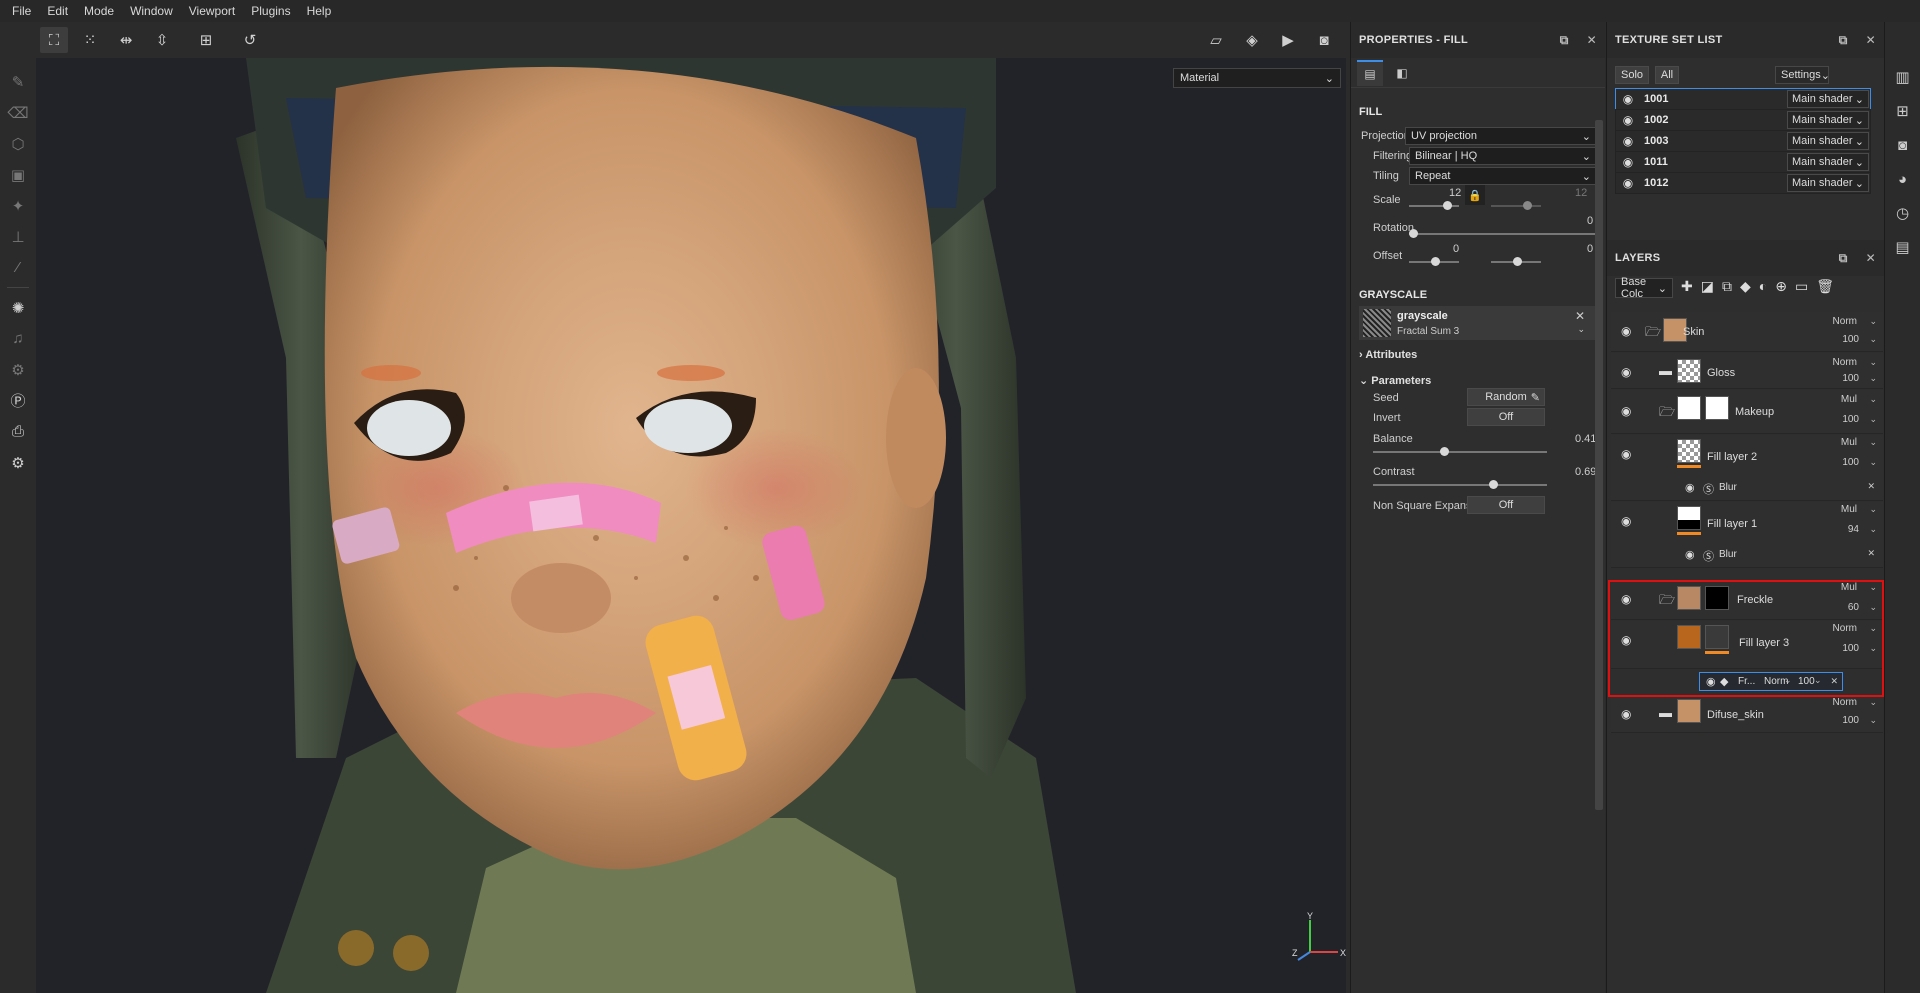 This screenshot has height=993, width=1920. What do you see at coordinates (1743, 141) in the screenshot?
I see `texture-set-row: ◉ 1003 Main shader ⌄` at bounding box center [1743, 141].